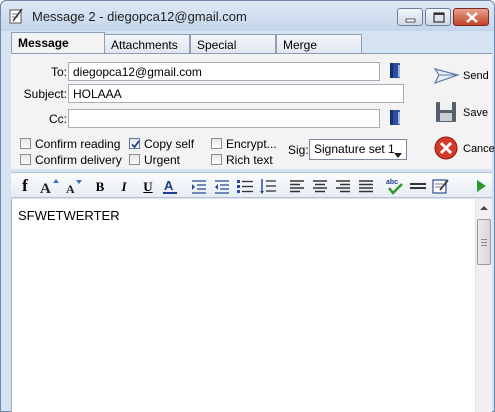 The image size is (495, 412). Describe the element at coordinates (343, 186) in the screenshot. I see `align-right-icon` at that location.